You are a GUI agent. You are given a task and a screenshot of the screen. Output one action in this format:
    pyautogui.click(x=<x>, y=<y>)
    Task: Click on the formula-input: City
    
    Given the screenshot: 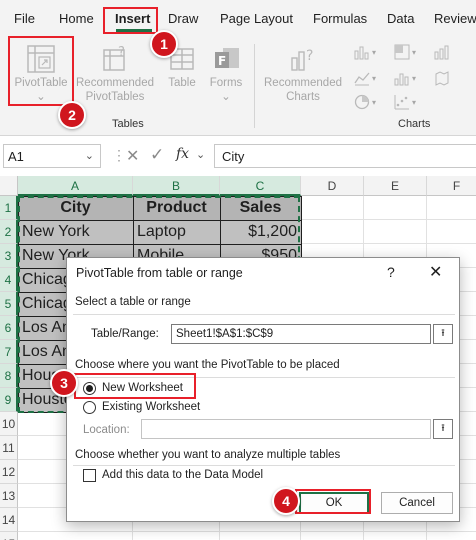 What is the action you would take?
    pyautogui.click(x=345, y=156)
    